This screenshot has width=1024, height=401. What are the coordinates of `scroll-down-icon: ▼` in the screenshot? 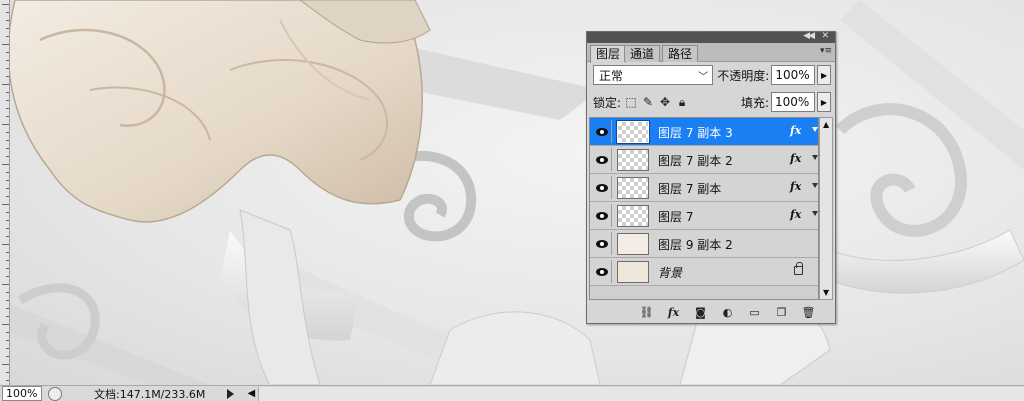 It's located at (826, 292).